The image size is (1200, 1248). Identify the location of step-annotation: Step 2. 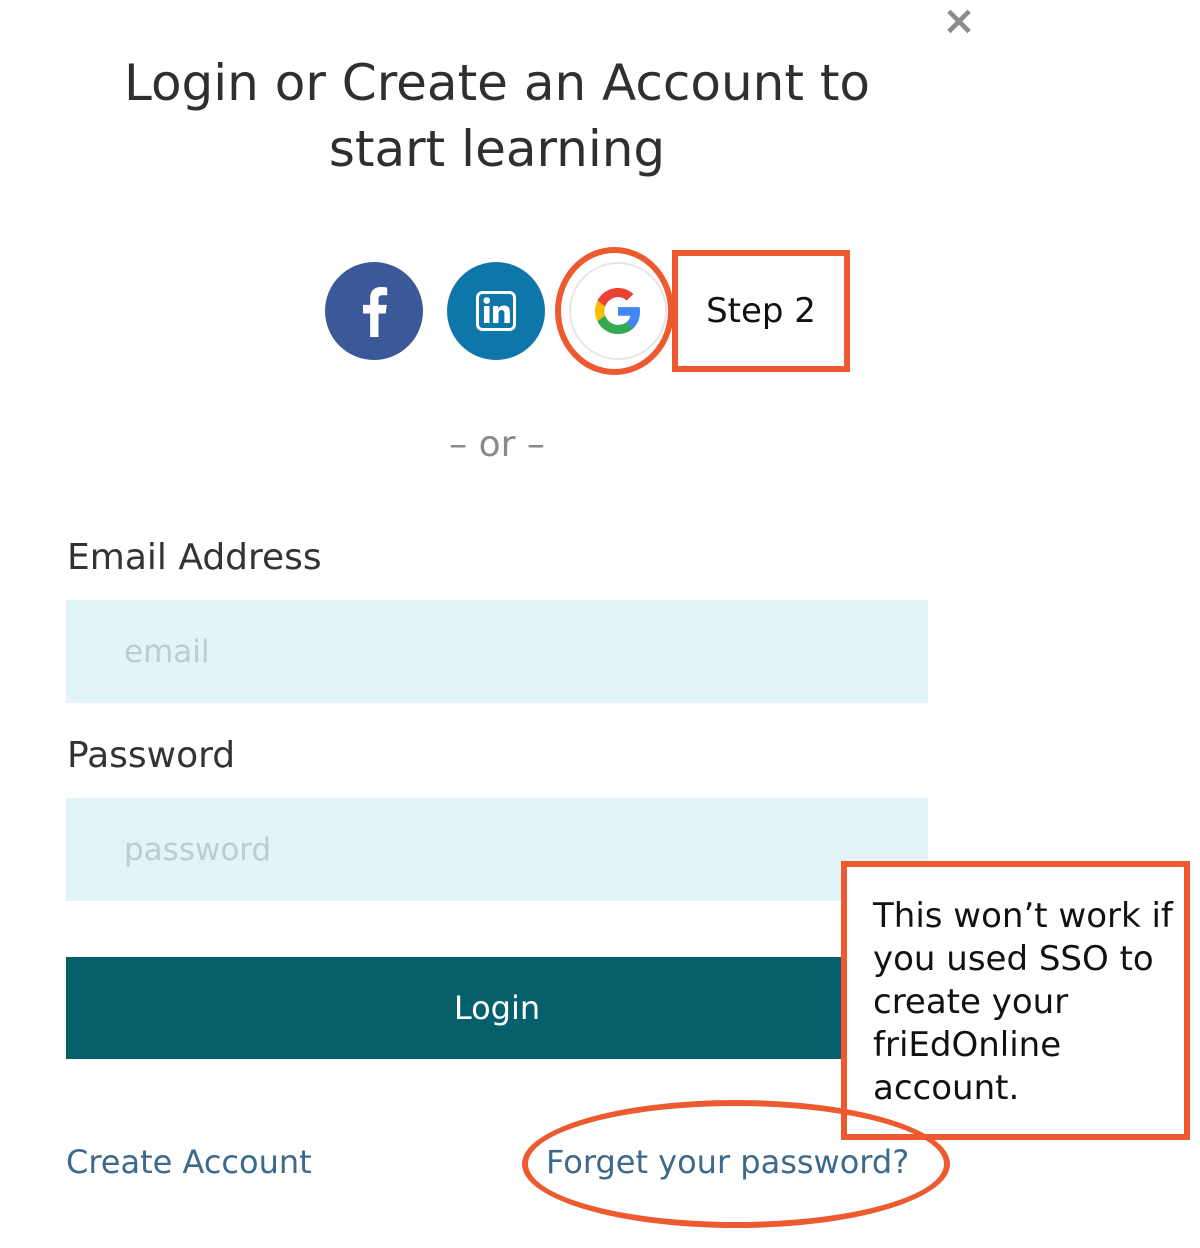
(761, 311).